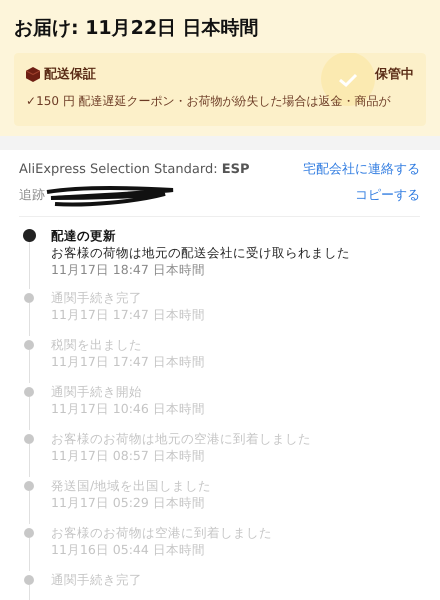 The height and width of the screenshot is (600, 440). Describe the element at coordinates (394, 75) in the screenshot. I see `guarantee-status: 保管中` at that location.